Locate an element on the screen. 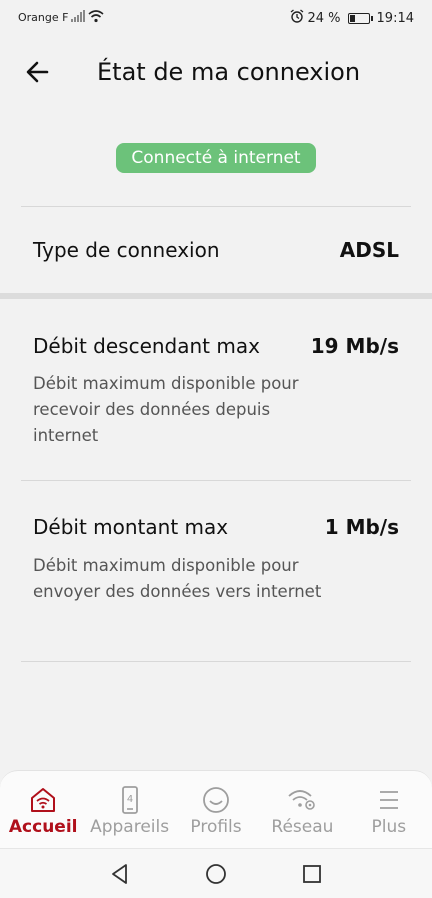  page-title: État de ma connexion is located at coordinates (229, 72).